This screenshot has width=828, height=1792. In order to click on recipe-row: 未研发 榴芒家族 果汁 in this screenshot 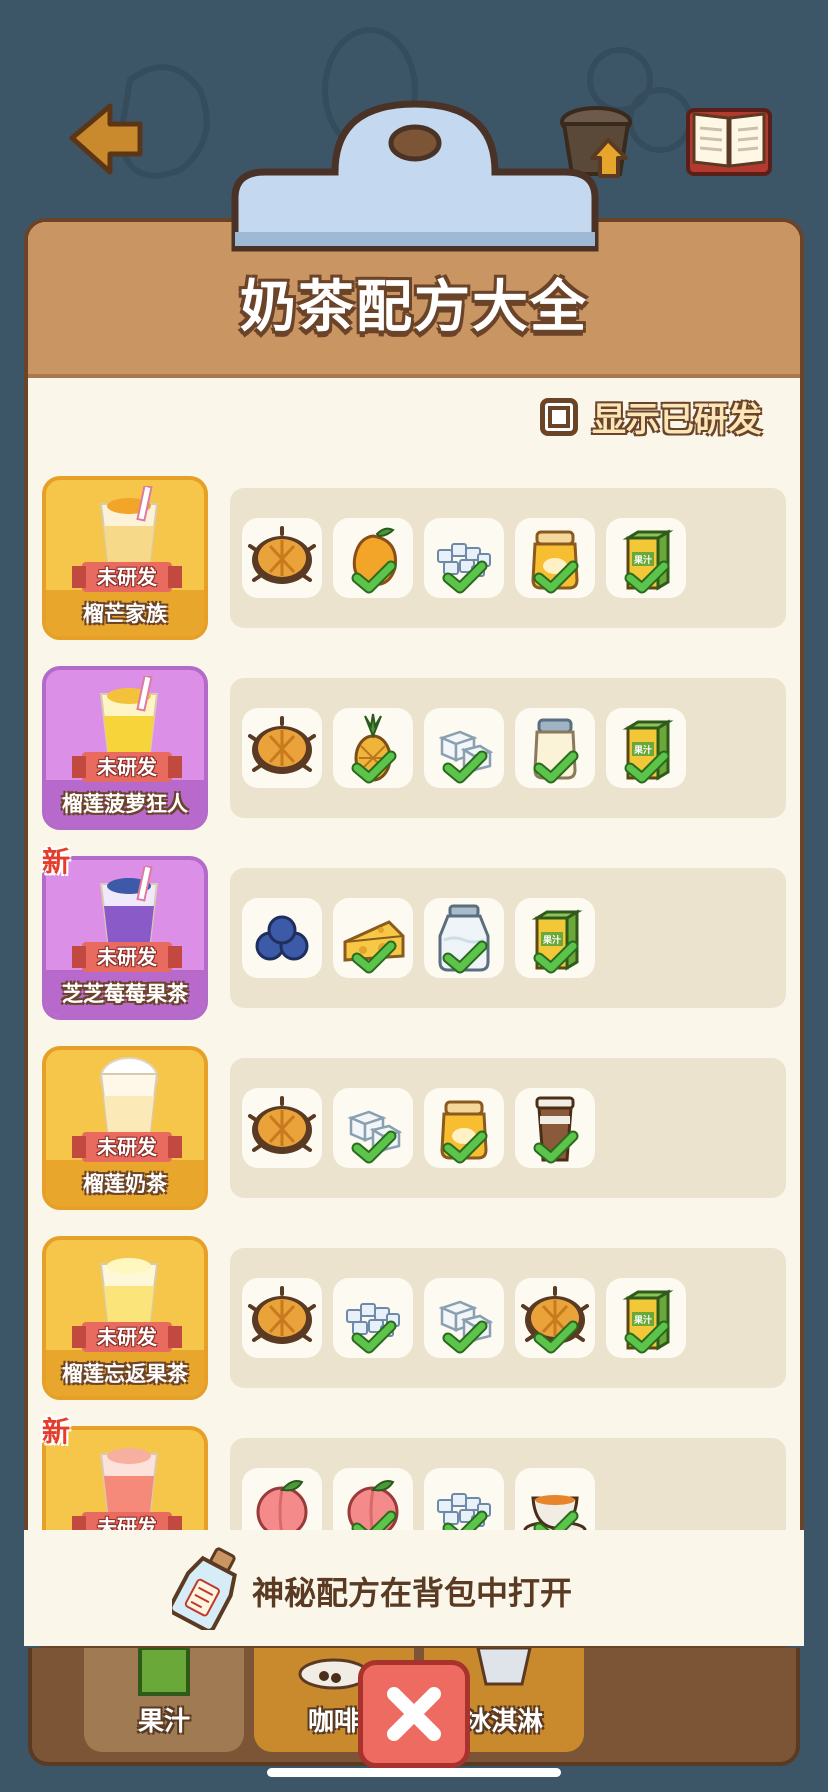, I will do `click(414, 556)`.